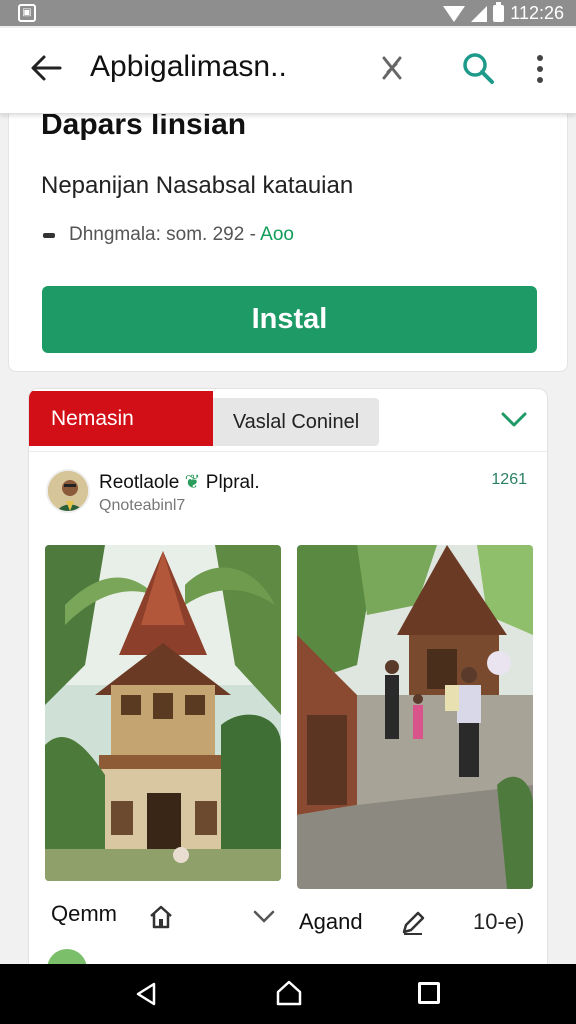 This screenshot has width=576, height=1024. I want to click on toolbar-title: Apbigalimasn.., so click(188, 66).